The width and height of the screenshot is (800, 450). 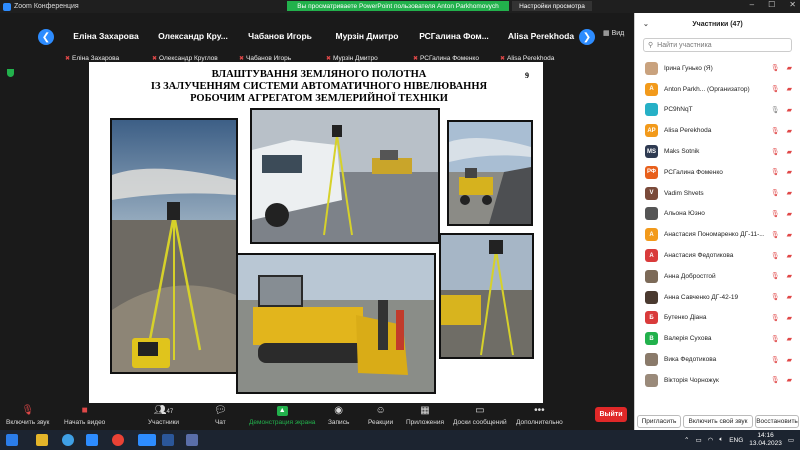 I want to click on app-taskbar-icon, so click(x=192, y=440).